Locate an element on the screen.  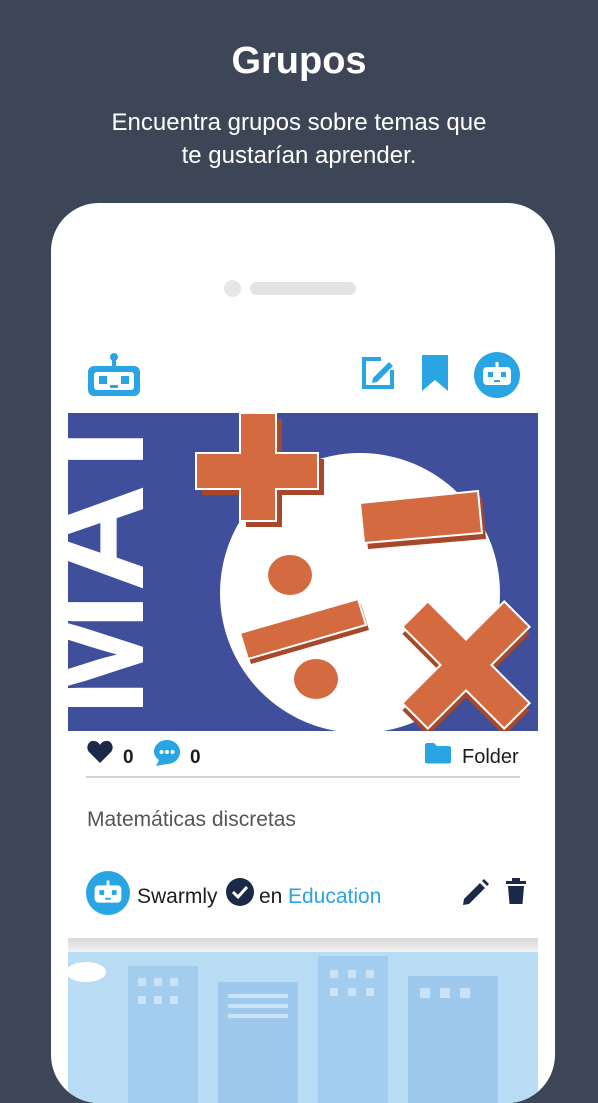
card-separator is located at coordinates (303, 945).